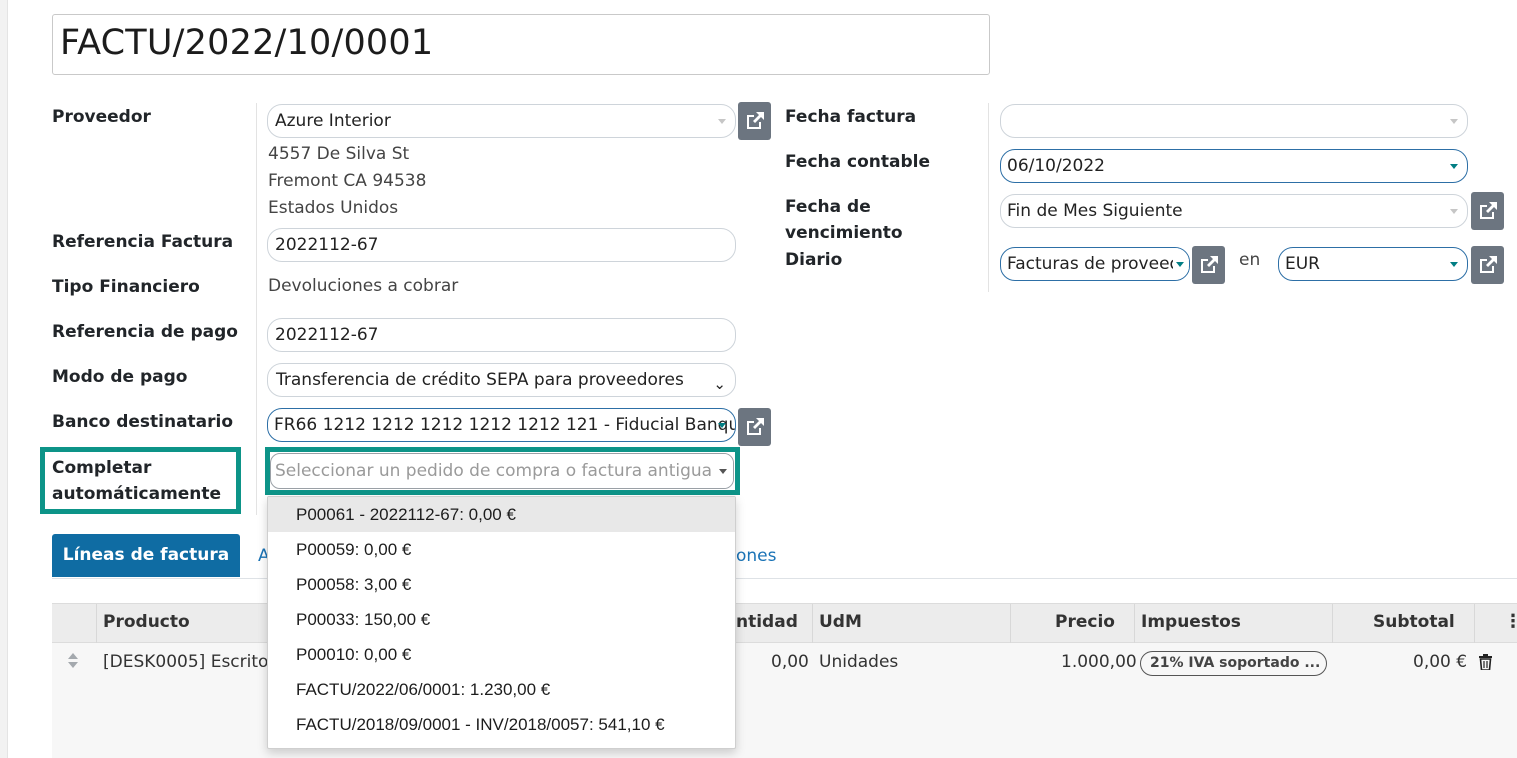 This screenshot has height=758, width=1517. What do you see at coordinates (988, 197) in the screenshot?
I see `label-divider-right` at bounding box center [988, 197].